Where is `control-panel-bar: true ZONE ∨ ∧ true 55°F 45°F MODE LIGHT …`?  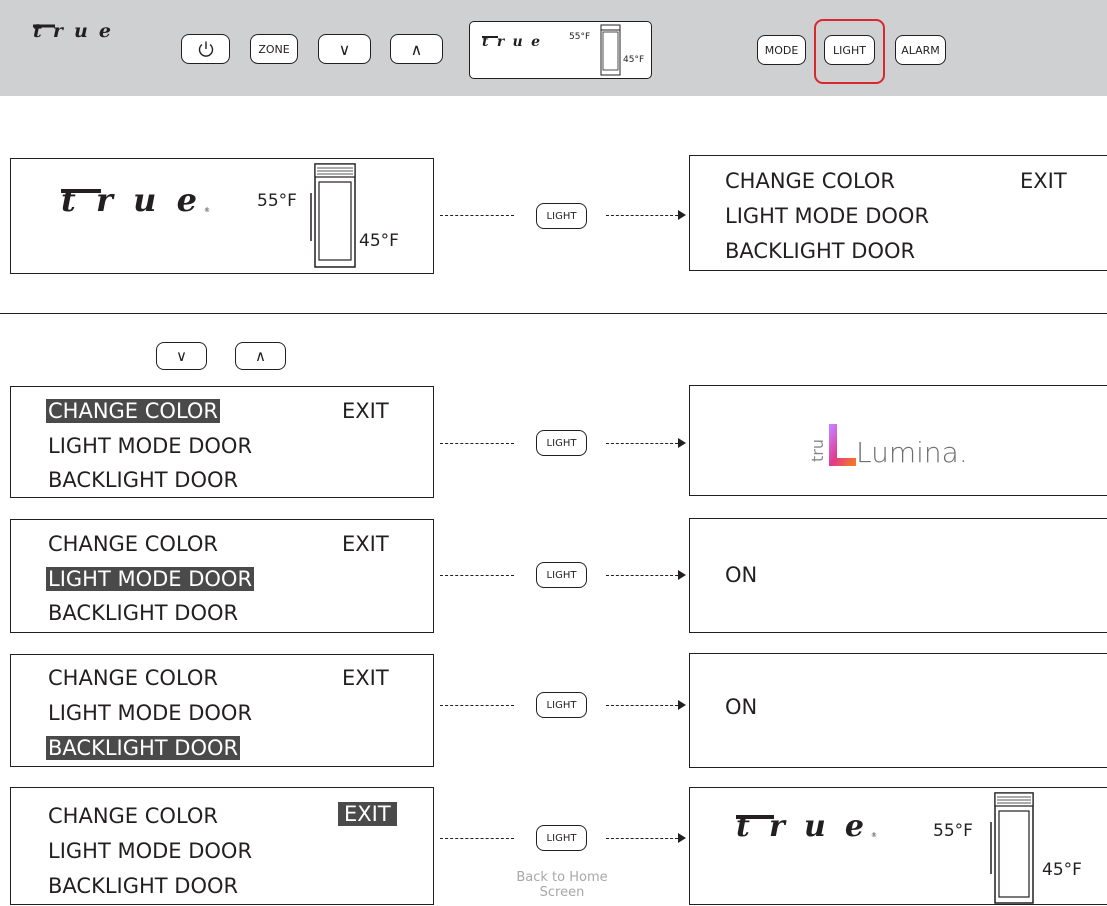 control-panel-bar: true ZONE ∨ ∧ true 55°F 45°F MODE LIGHT … is located at coordinates (553, 48).